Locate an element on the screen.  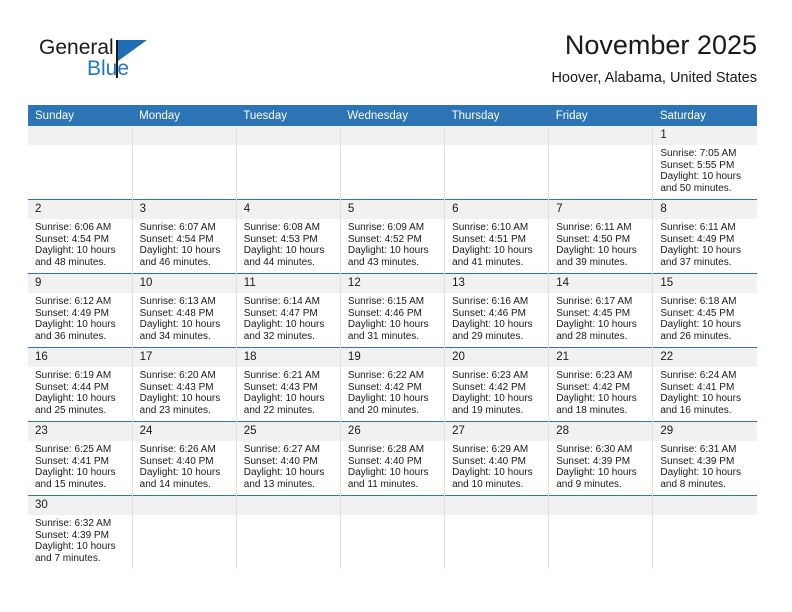
day-event-line: Sunset: 4:39 PM is located at coordinates (697, 461).